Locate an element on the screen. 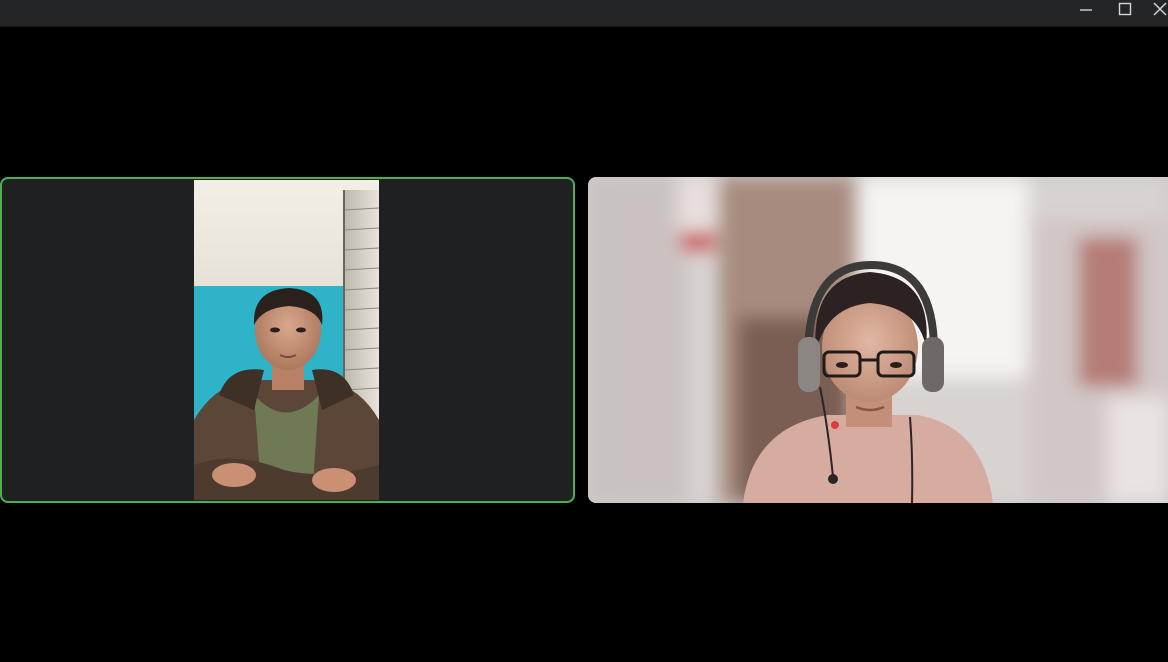 The width and height of the screenshot is (1168, 662). minimize-icon is located at coordinates (1086, 10).